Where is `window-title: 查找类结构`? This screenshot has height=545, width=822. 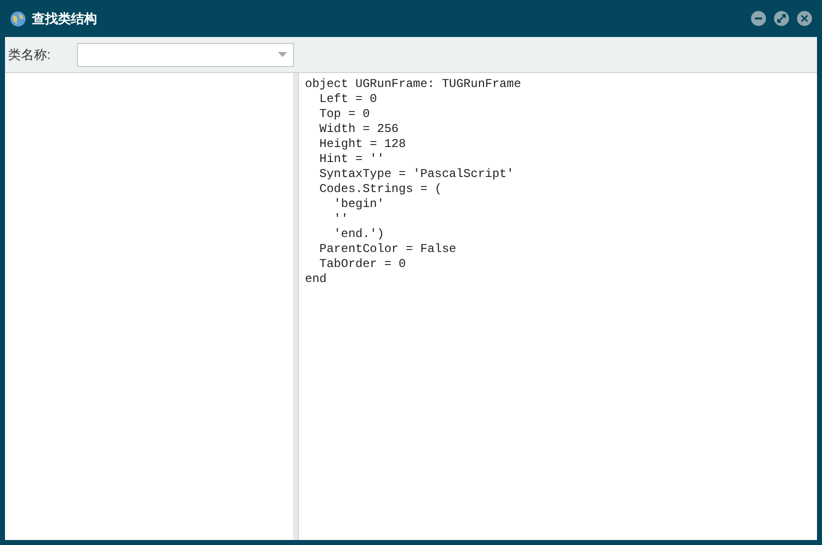 window-title: 查找类结构 is located at coordinates (64, 19).